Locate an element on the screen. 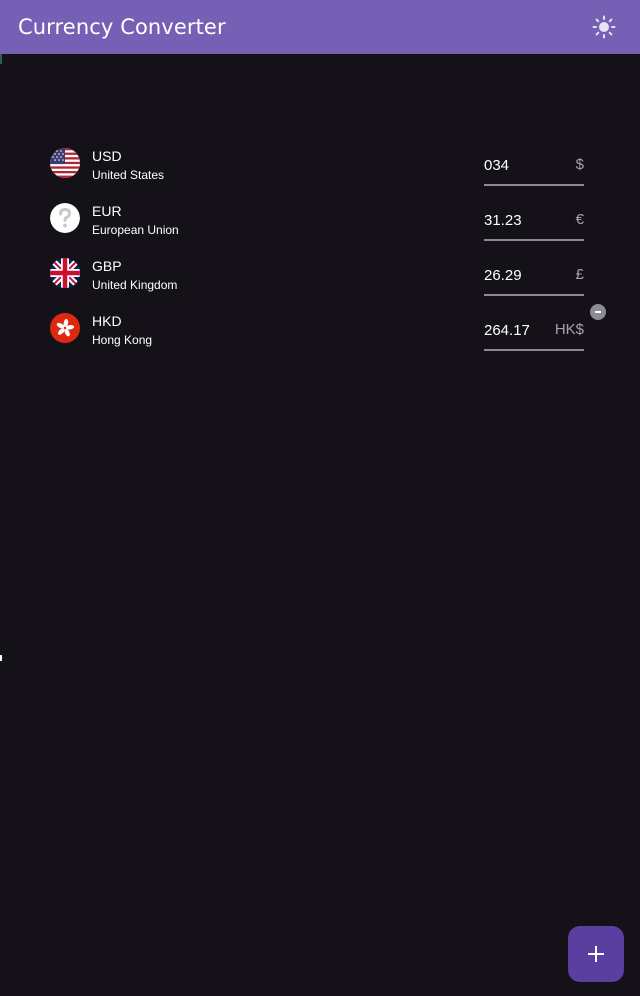  currency-symbol: HK$ is located at coordinates (569, 329).